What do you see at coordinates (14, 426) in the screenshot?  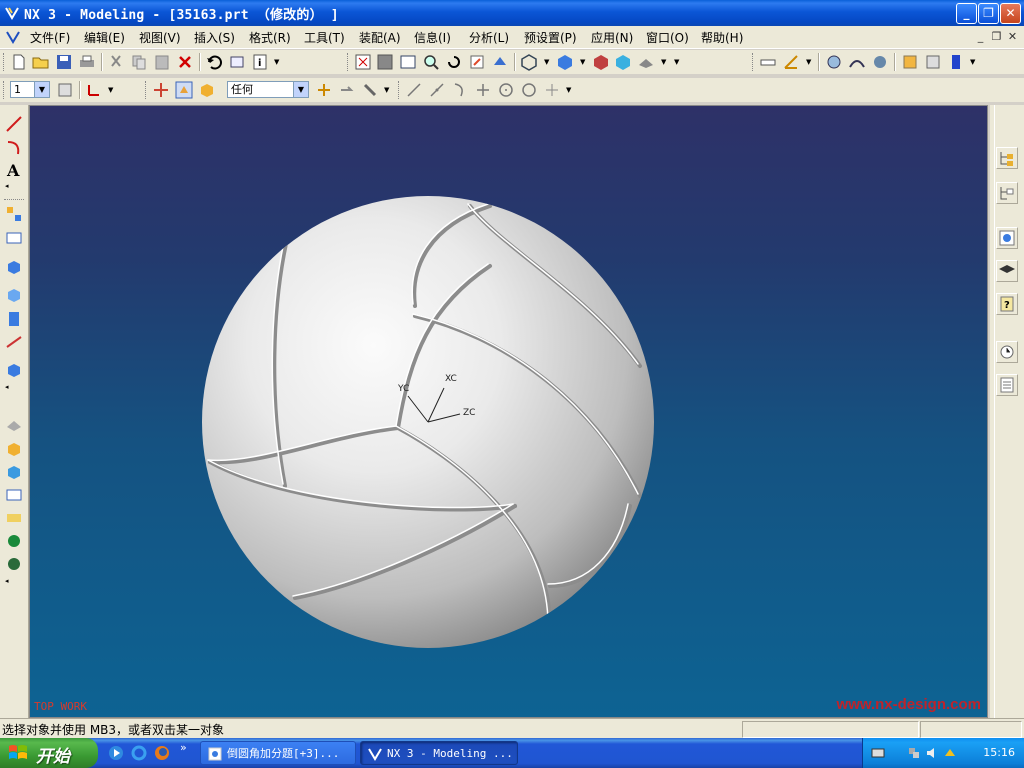 I see `edge-blend-icon` at bounding box center [14, 426].